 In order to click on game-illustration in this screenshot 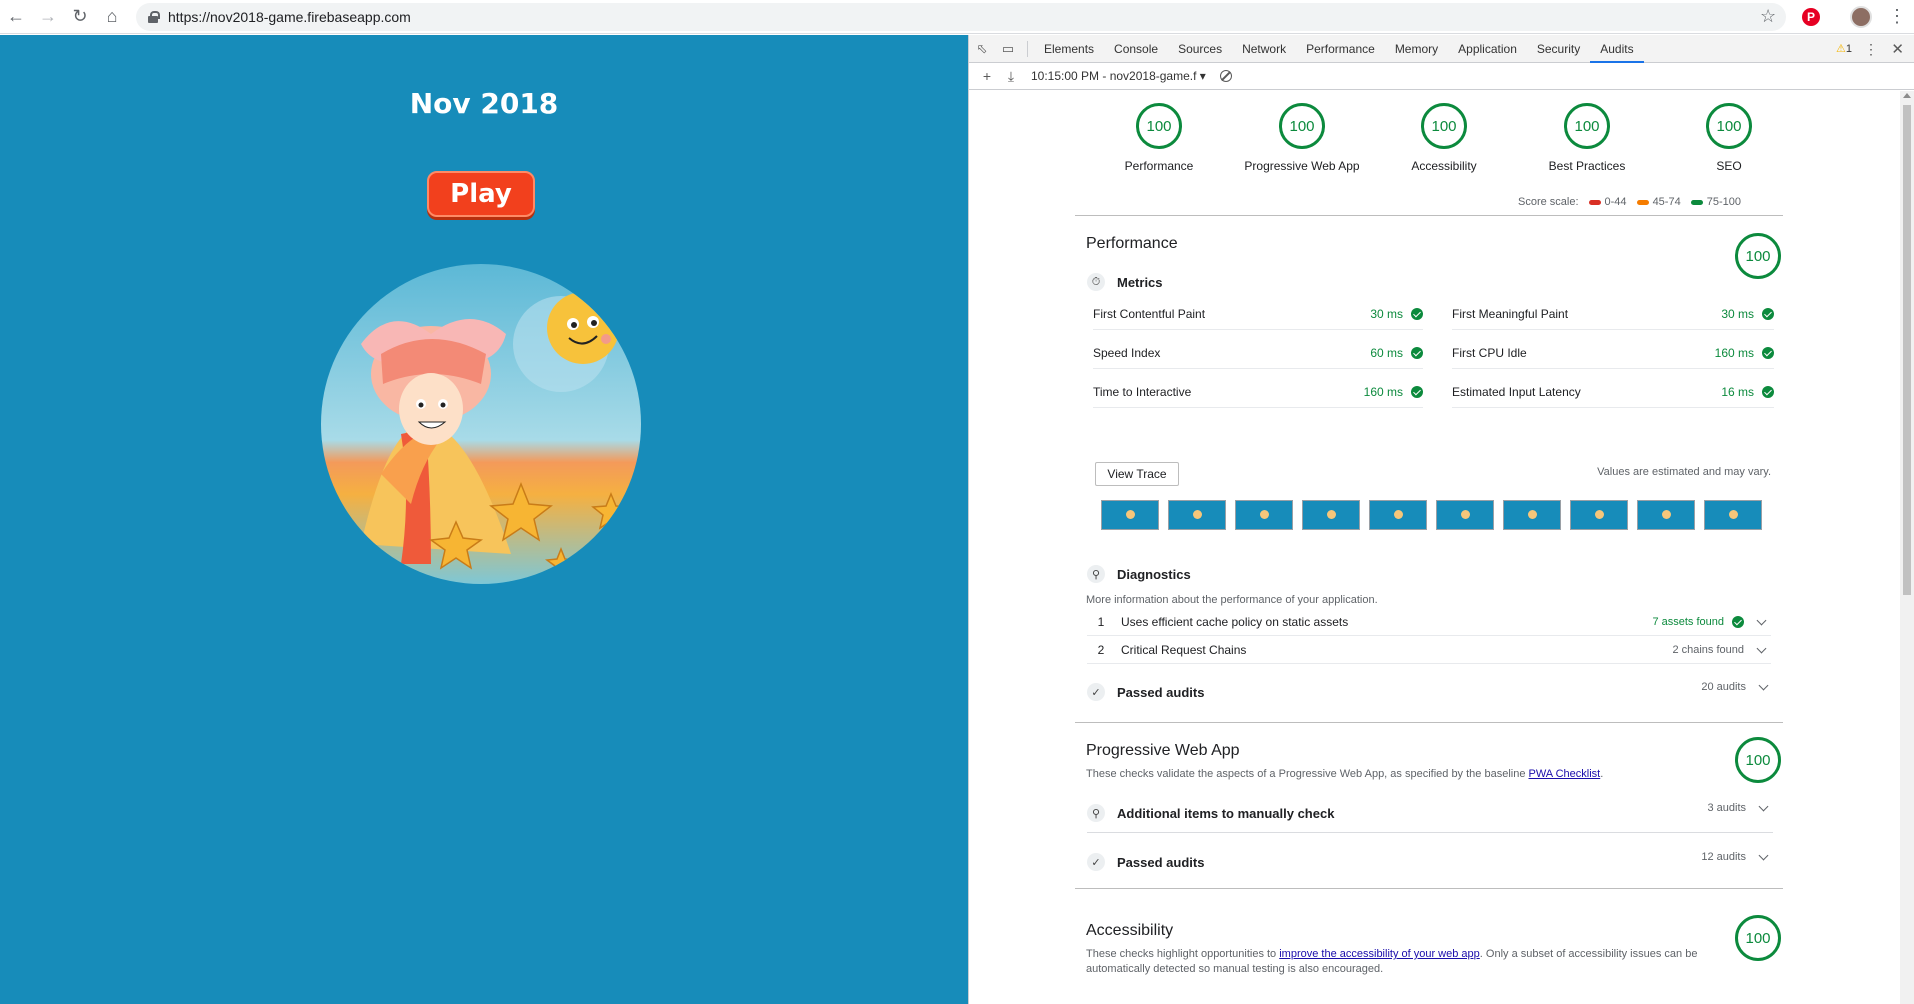, I will do `click(481, 424)`.